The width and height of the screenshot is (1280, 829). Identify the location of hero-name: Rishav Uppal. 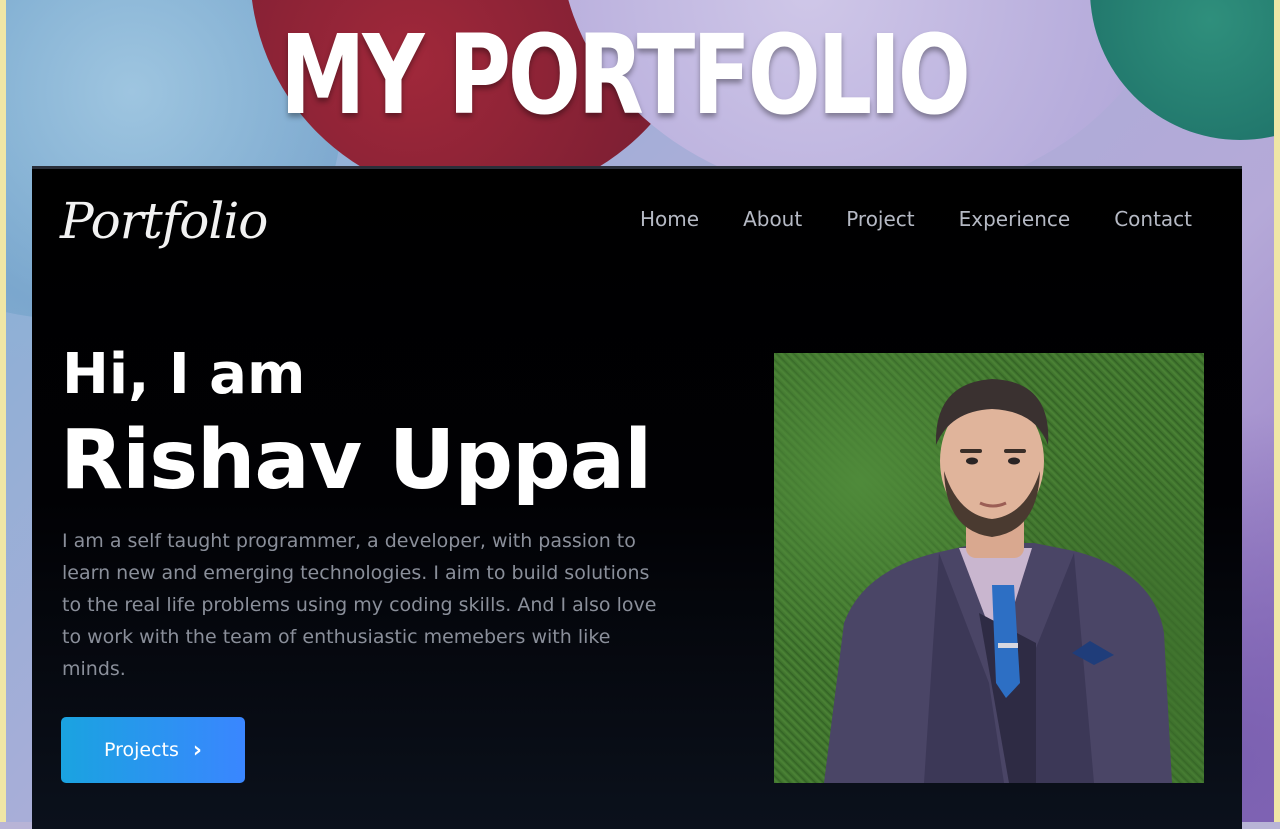
(356, 460).